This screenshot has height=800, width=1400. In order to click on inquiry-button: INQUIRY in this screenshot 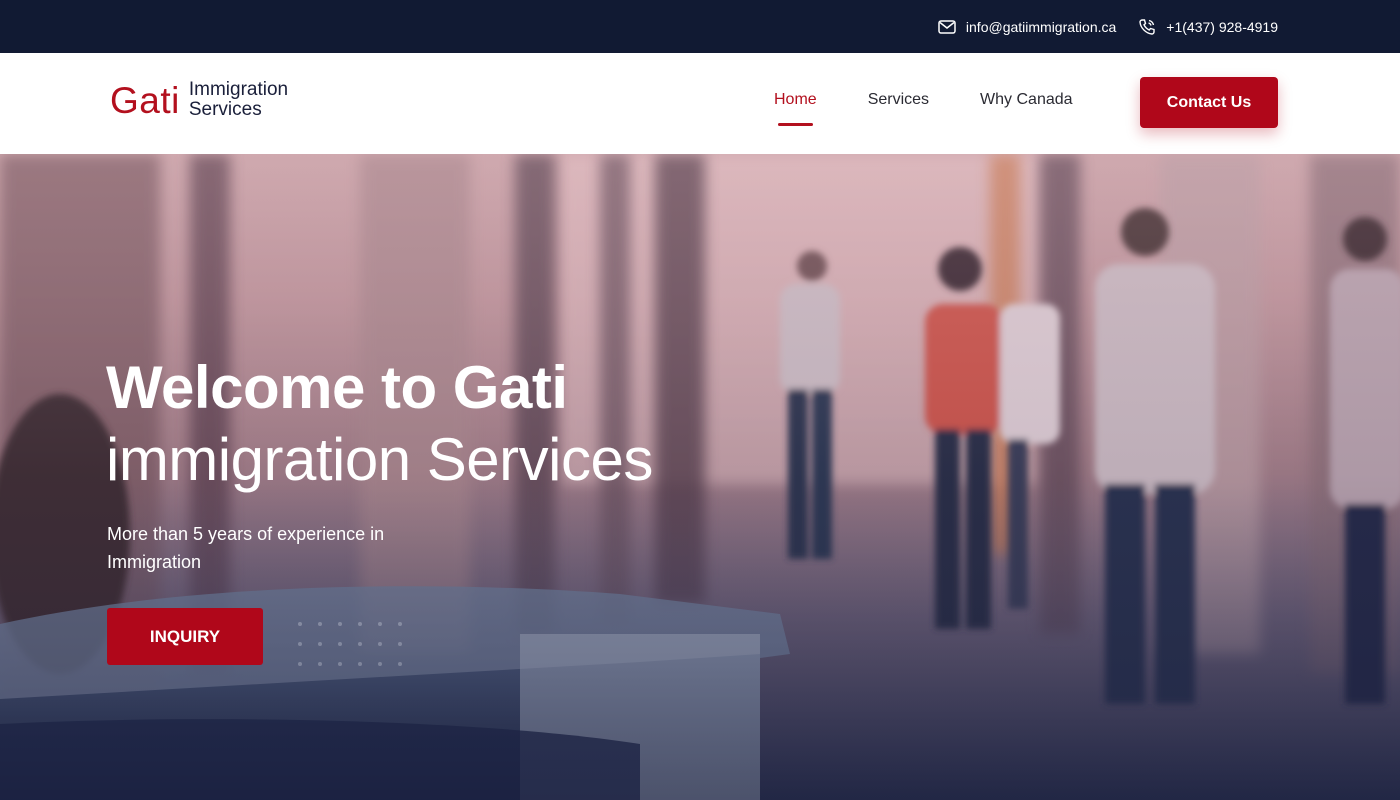, I will do `click(185, 636)`.